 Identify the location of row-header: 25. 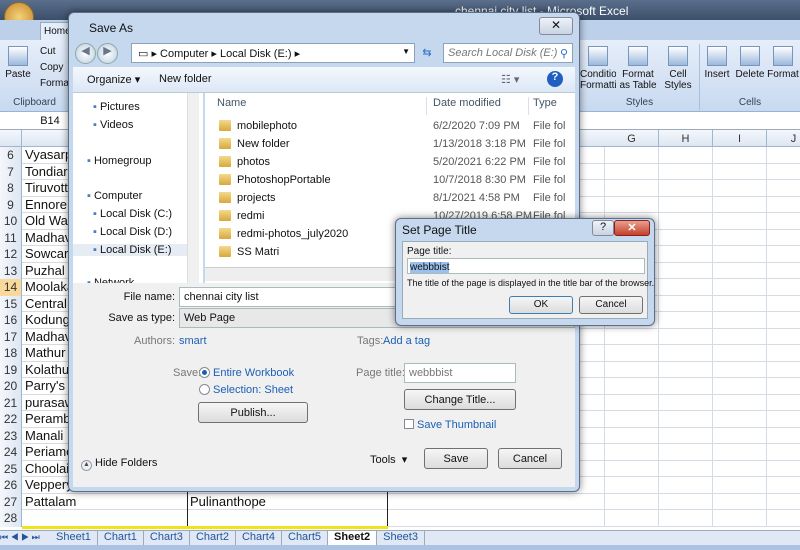
(11, 468).